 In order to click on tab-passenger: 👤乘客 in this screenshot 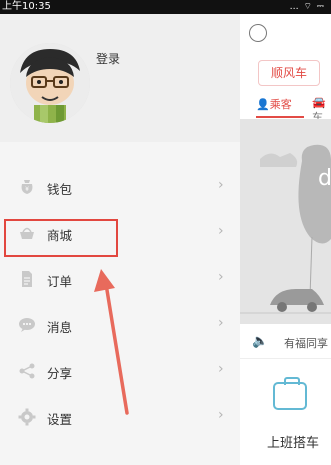, I will do `click(274, 104)`.